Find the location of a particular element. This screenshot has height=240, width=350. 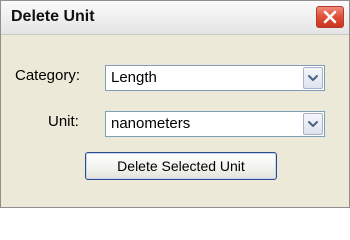

unit-dropdown-toggle is located at coordinates (313, 124).